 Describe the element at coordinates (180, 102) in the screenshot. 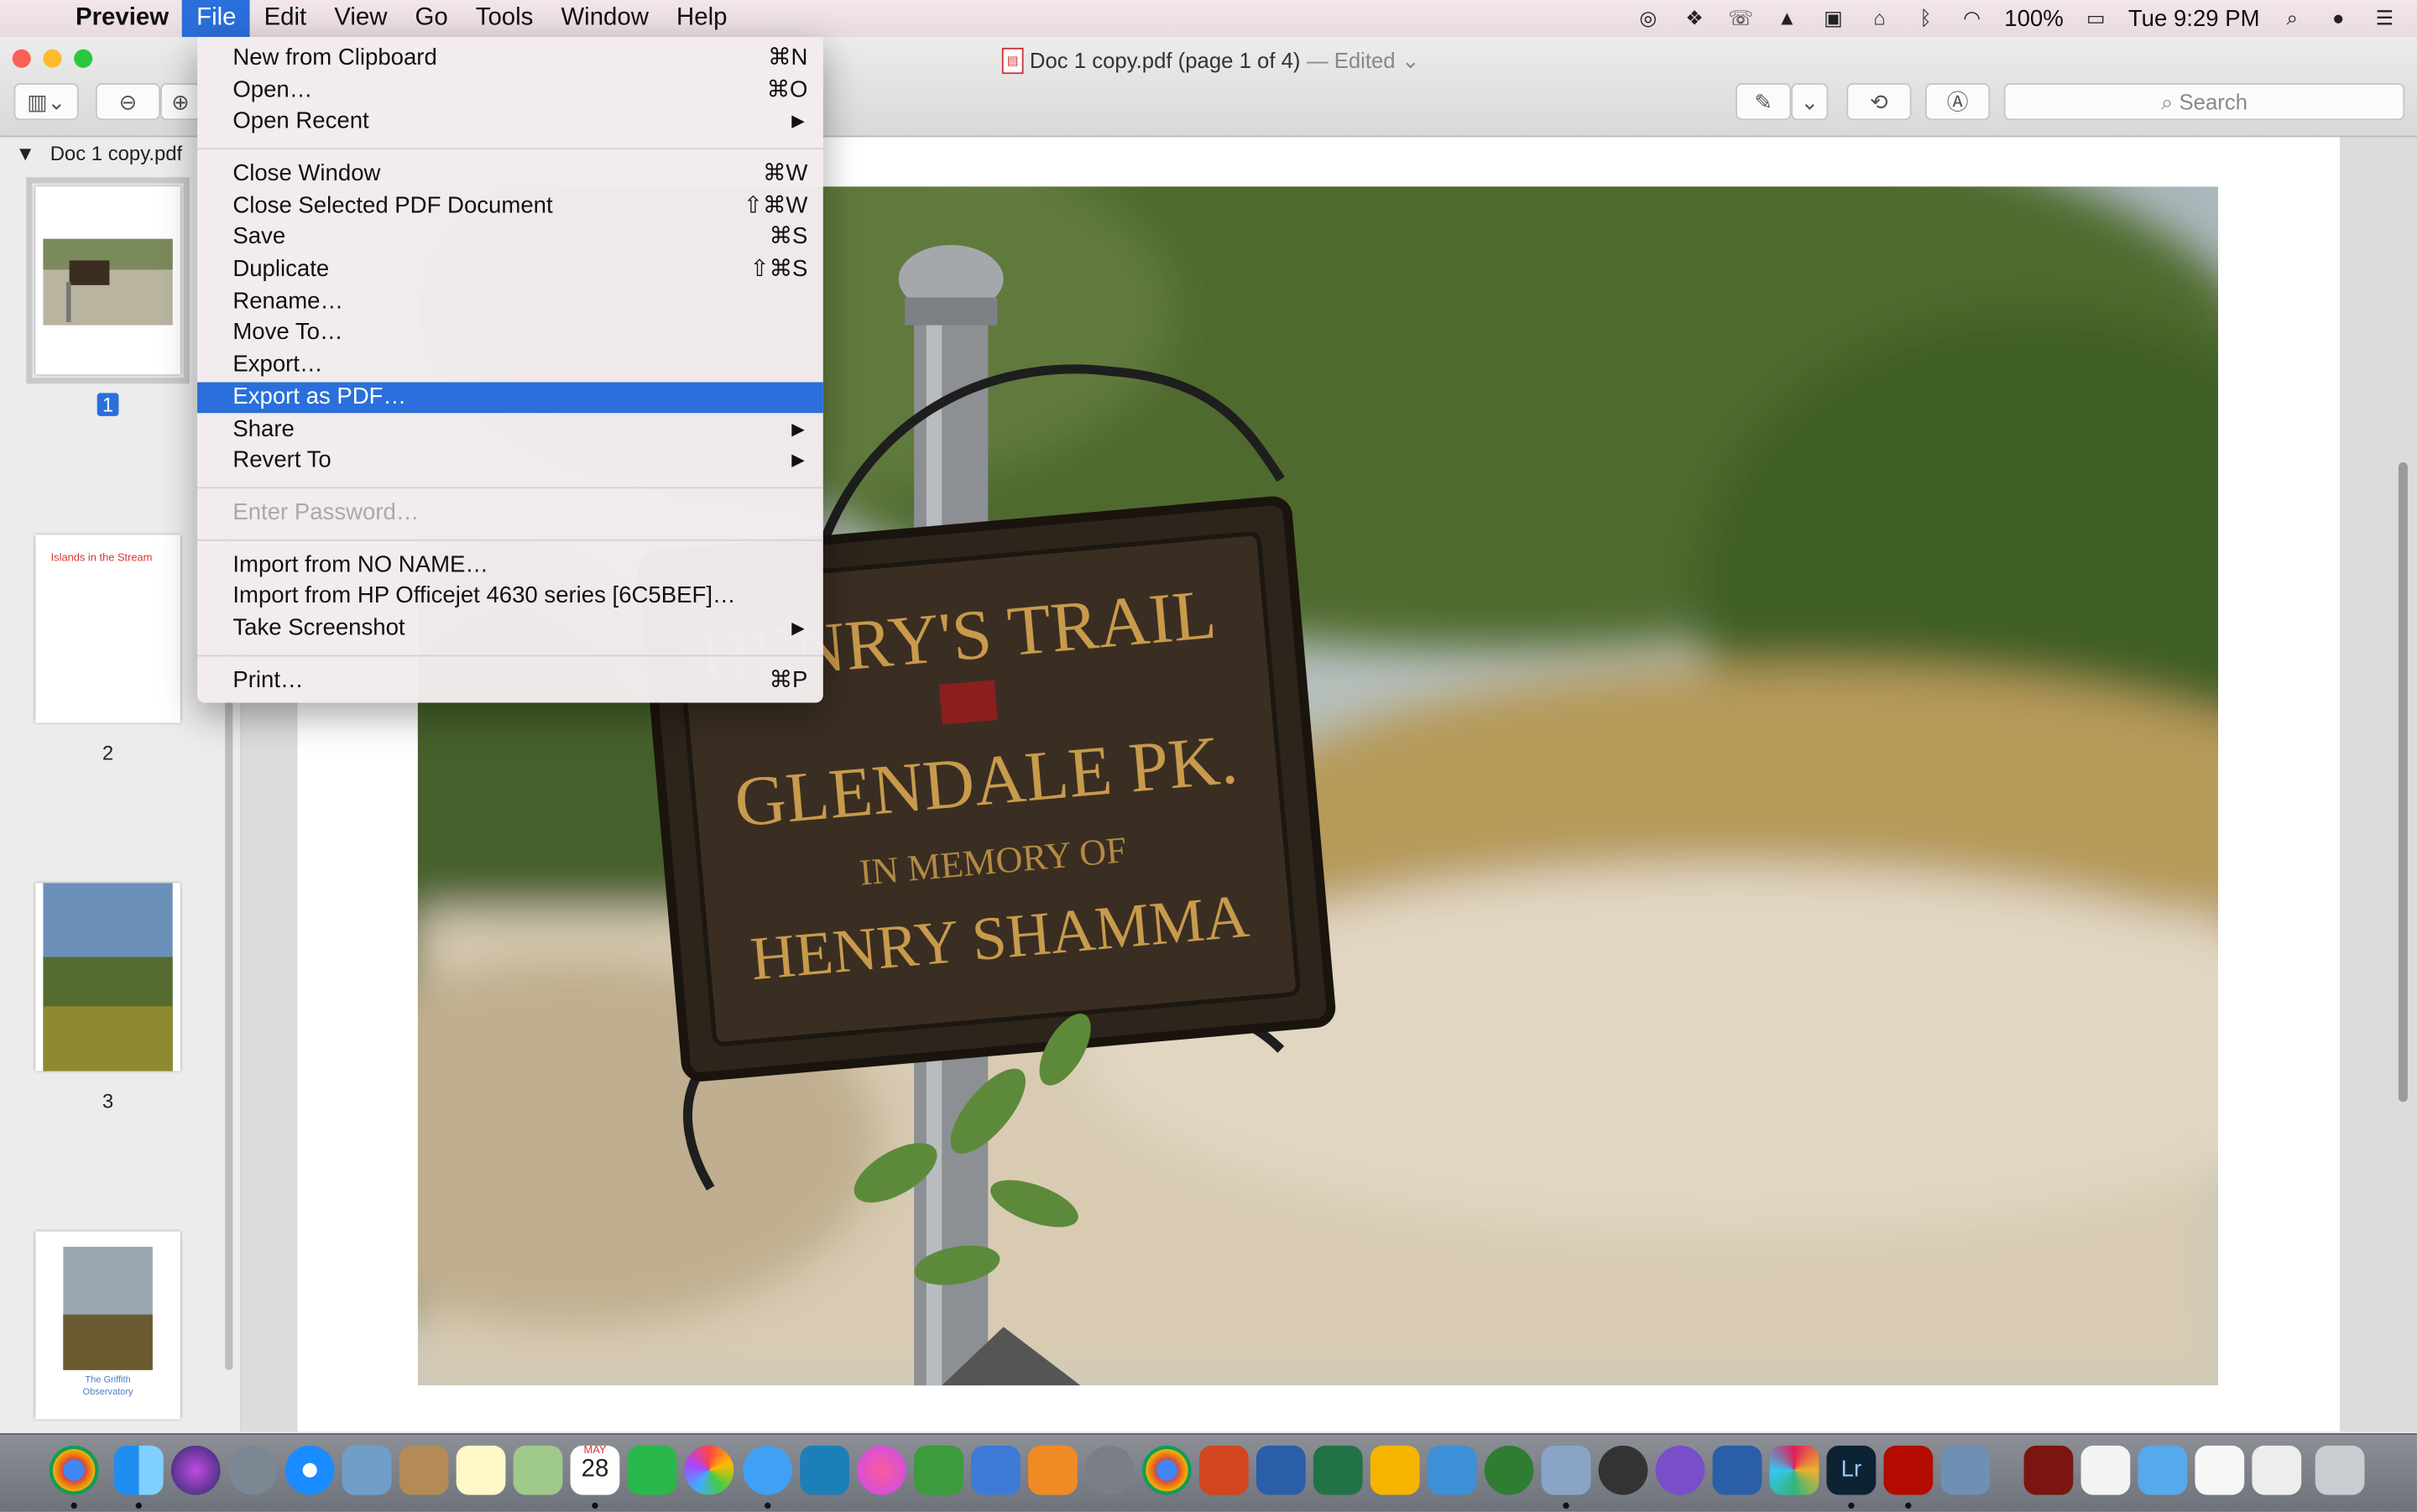

I see `zoom-in-button: ⊕` at that location.